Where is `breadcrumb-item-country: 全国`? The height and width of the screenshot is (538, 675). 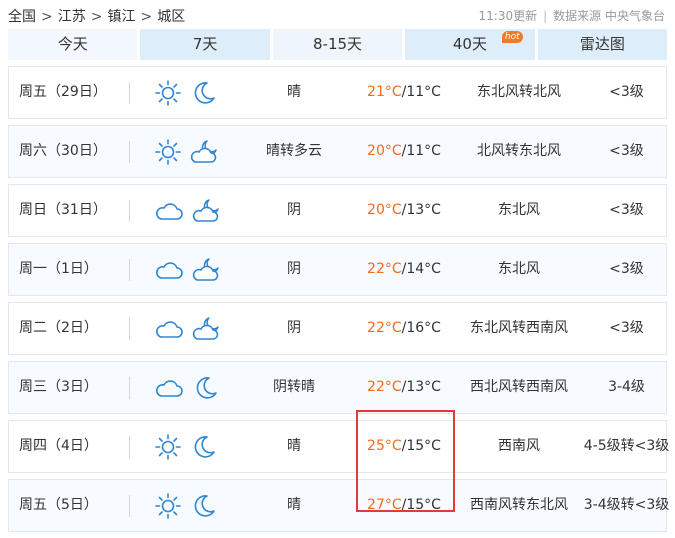 breadcrumb-item-country: 全国 is located at coordinates (22, 17).